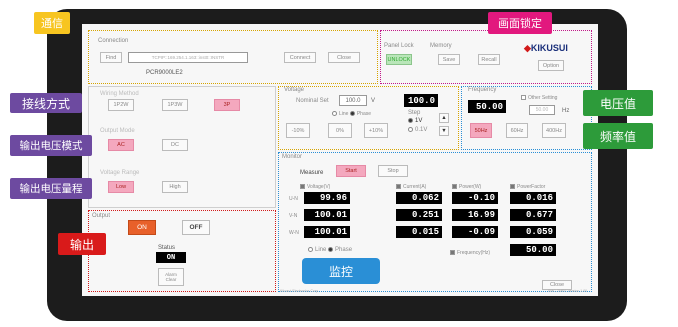 The height and width of the screenshot is (327, 678). What do you see at coordinates (121, 145) in the screenshot?
I see `mode-ac-button: AC` at bounding box center [121, 145].